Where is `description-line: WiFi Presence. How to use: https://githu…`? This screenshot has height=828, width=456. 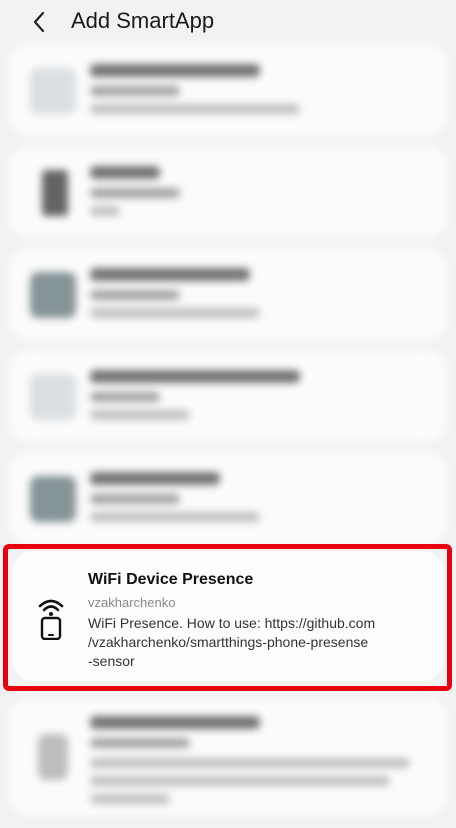
description-line: WiFi Presence. How to use: https://githu… is located at coordinates (232, 623).